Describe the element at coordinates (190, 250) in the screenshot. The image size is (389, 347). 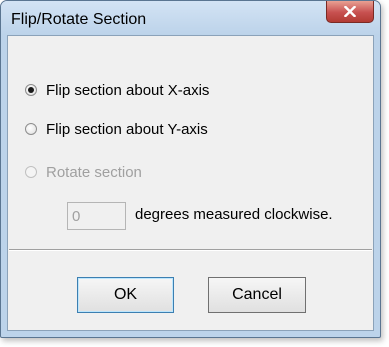
I see `divider` at that location.